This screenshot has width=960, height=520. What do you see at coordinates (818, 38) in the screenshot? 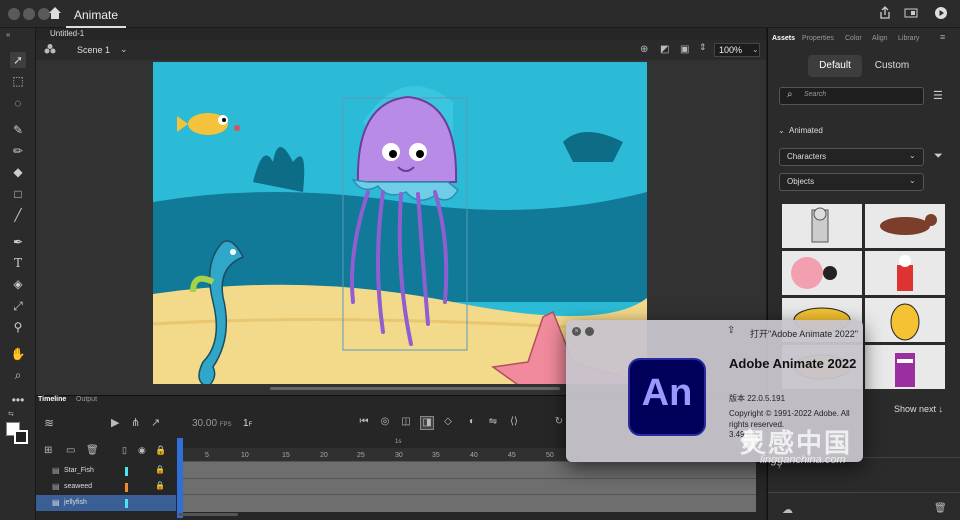
I see `tab-properties: Properties` at bounding box center [818, 38].